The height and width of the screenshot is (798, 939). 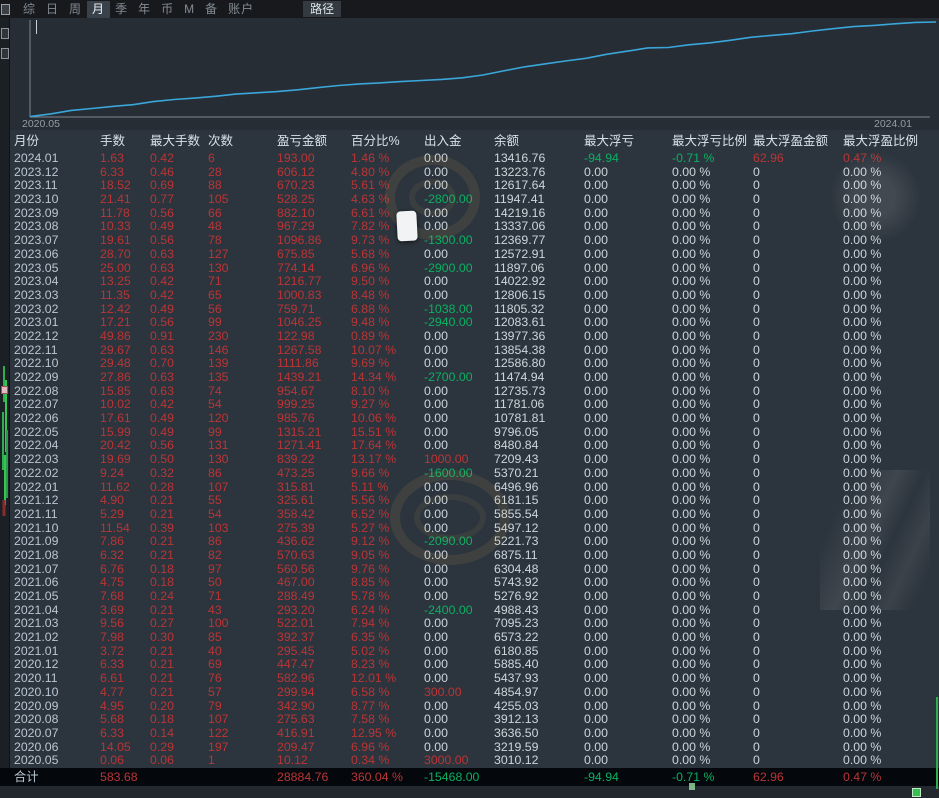 What do you see at coordinates (516, 432) in the screenshot?
I see `cell-balance: 9796.05` at bounding box center [516, 432].